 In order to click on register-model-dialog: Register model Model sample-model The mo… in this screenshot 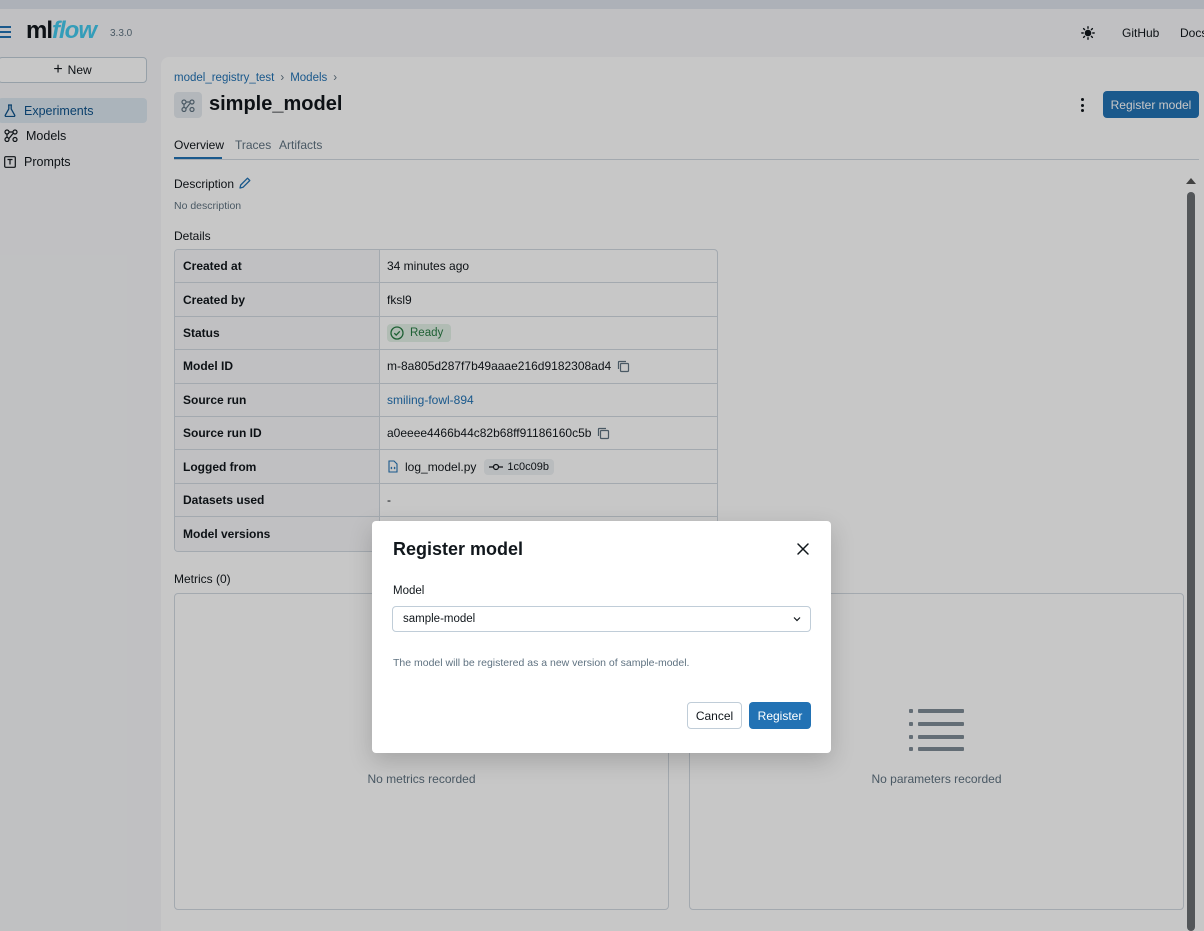, I will do `click(601, 637)`.